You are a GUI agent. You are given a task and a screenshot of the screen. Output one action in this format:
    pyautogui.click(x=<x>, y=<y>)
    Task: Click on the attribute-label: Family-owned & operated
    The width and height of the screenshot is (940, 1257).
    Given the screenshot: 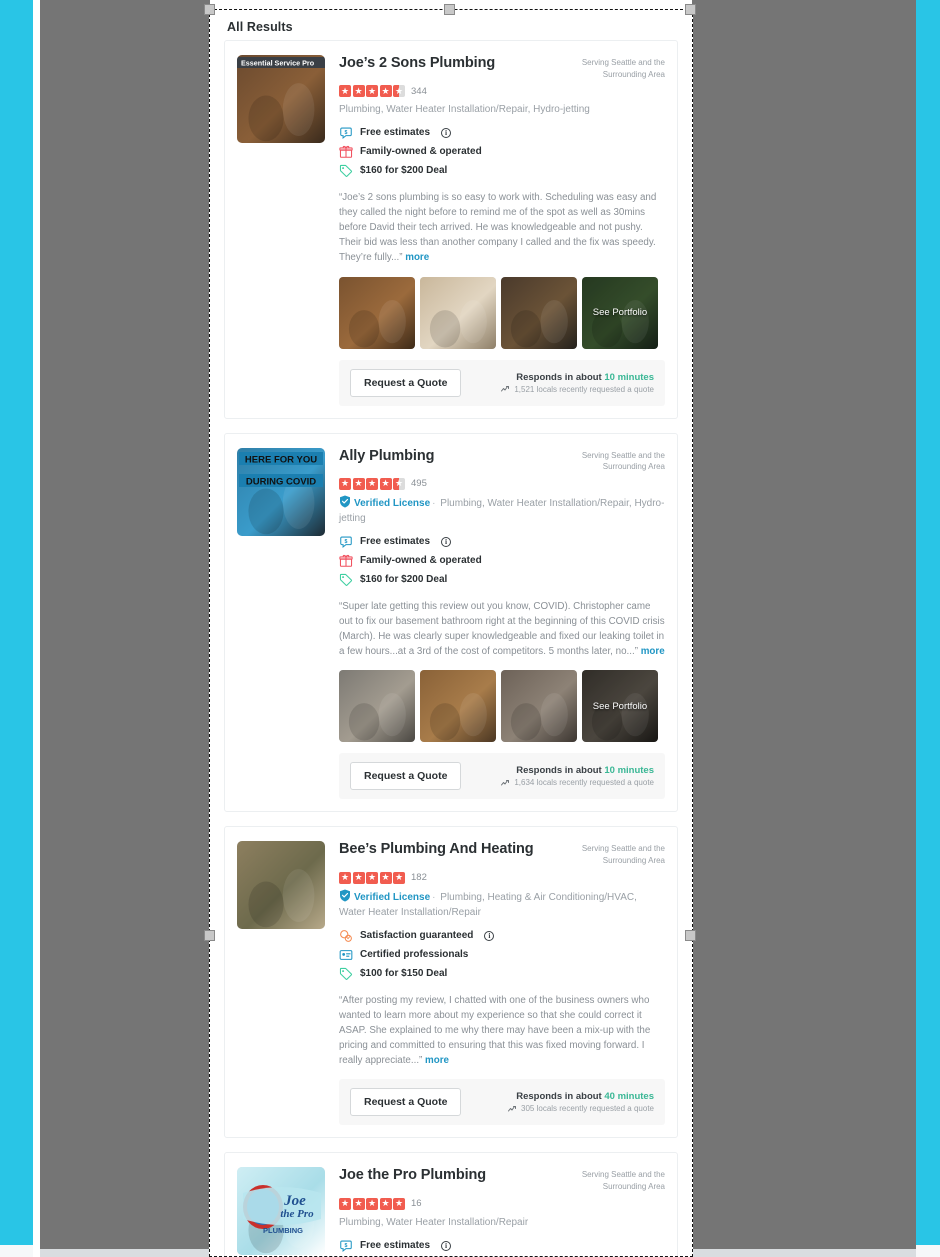 What is the action you would take?
    pyautogui.click(x=421, y=561)
    